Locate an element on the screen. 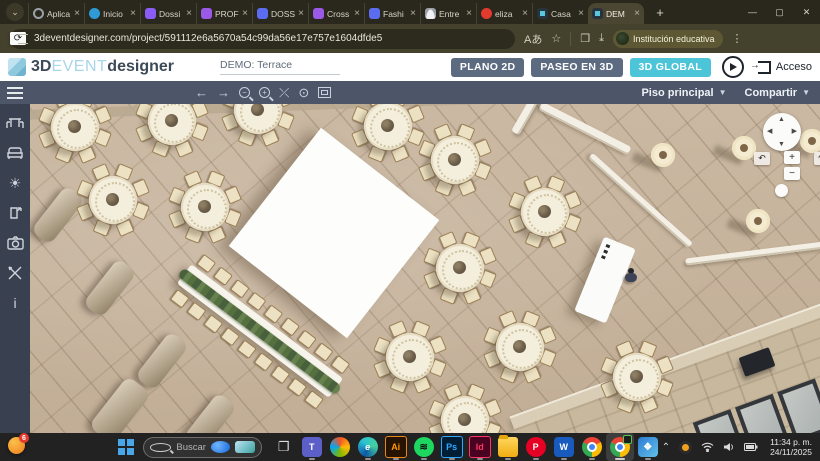 This screenshot has height=461, width=820. pan-up-icon: ▲ is located at coordinates (781, 119).